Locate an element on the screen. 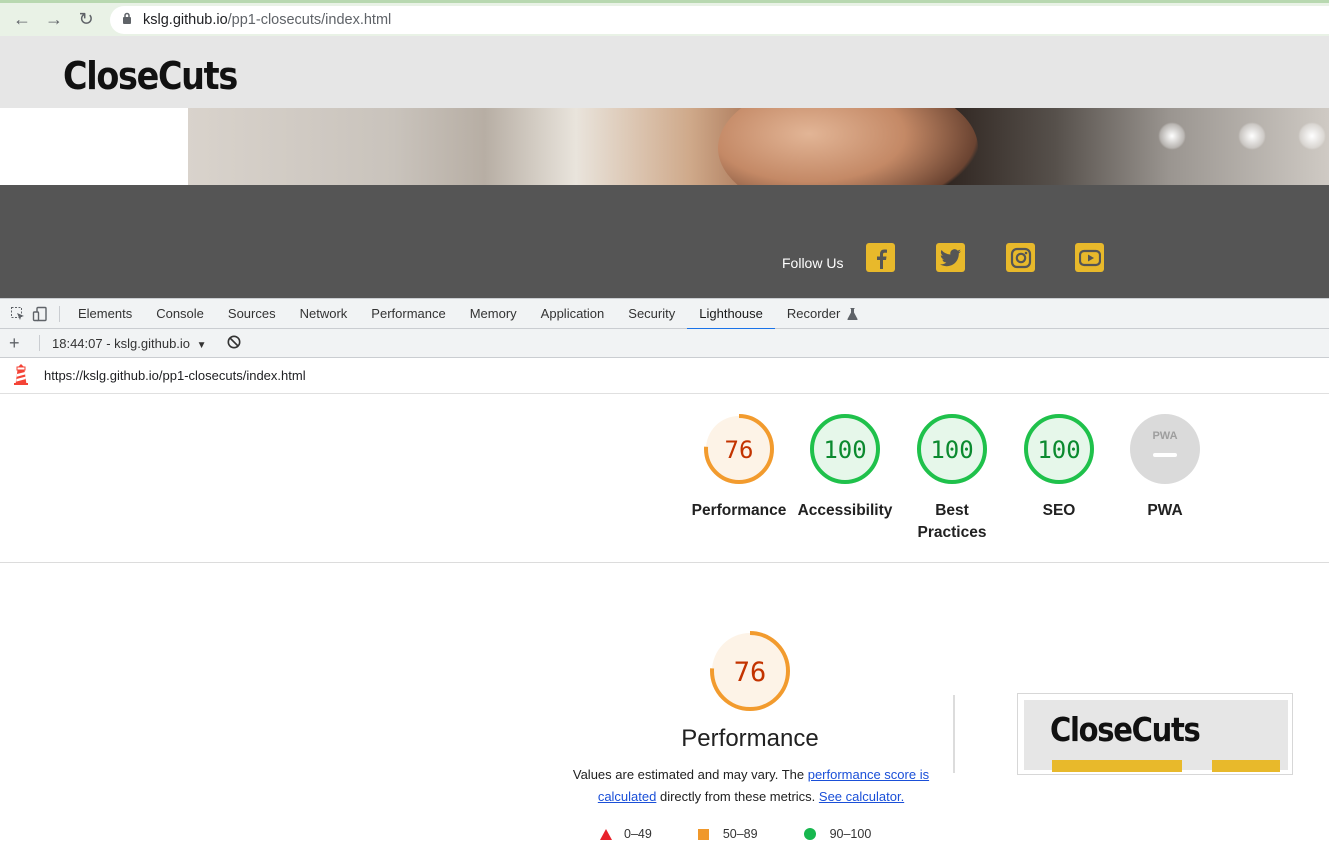  gauge-label: Accessibility is located at coordinates (845, 510).